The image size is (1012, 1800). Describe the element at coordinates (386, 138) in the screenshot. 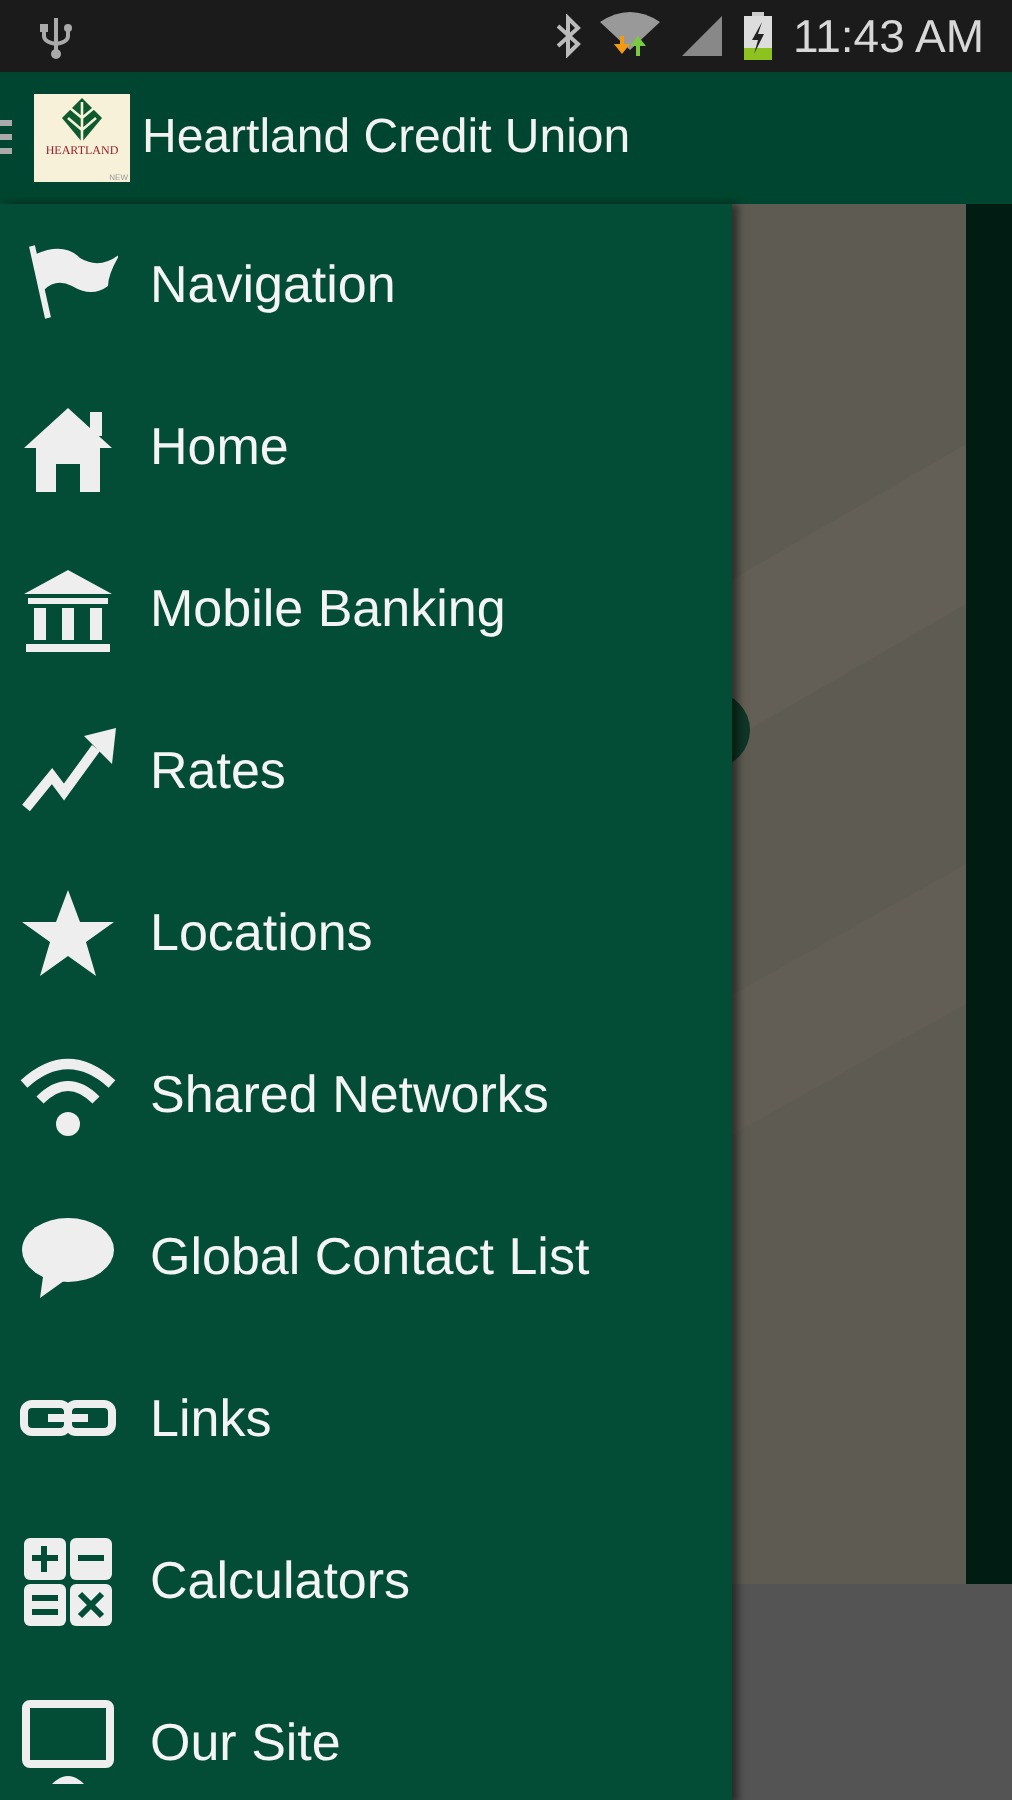

I see `app-title: Heartland Credit Union` at that location.